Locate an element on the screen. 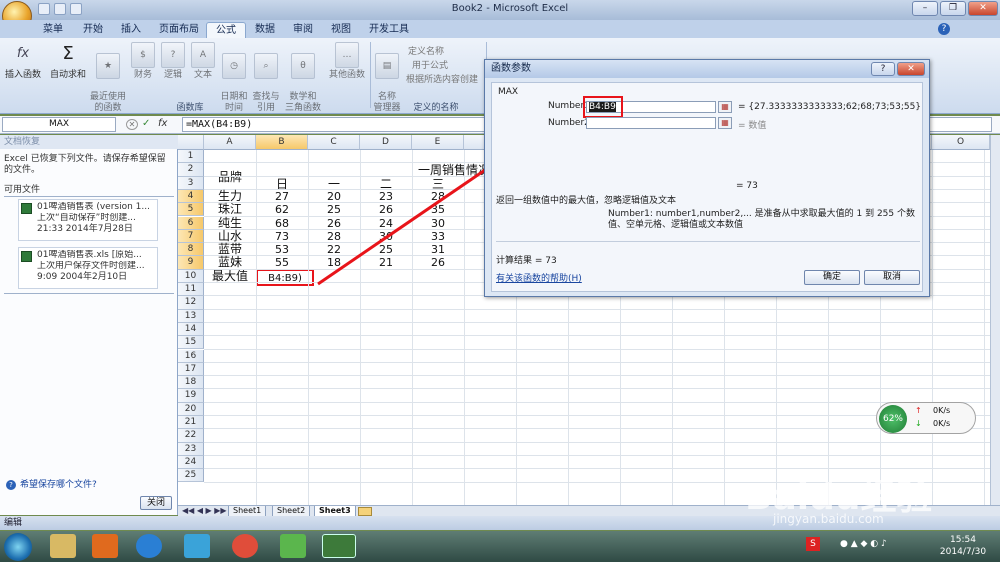  dialog-help-button: ? is located at coordinates (883, 69).